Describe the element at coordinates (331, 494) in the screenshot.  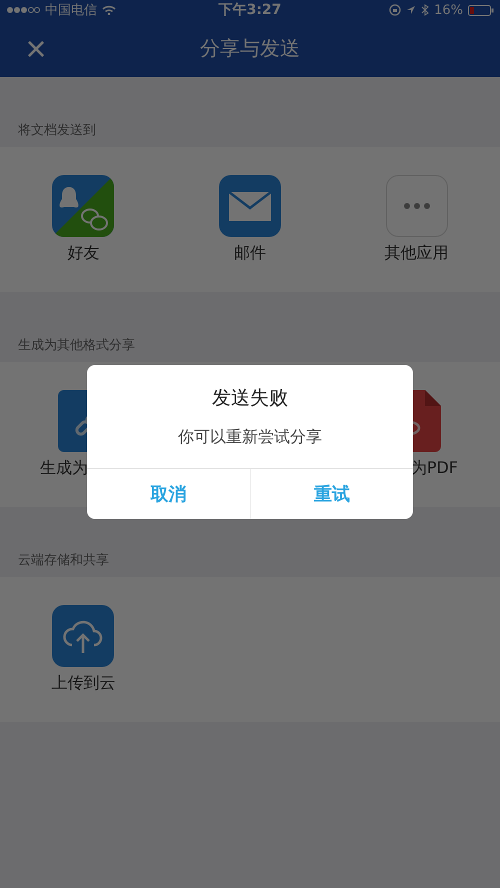
I see `dialog-button: 重试` at that location.